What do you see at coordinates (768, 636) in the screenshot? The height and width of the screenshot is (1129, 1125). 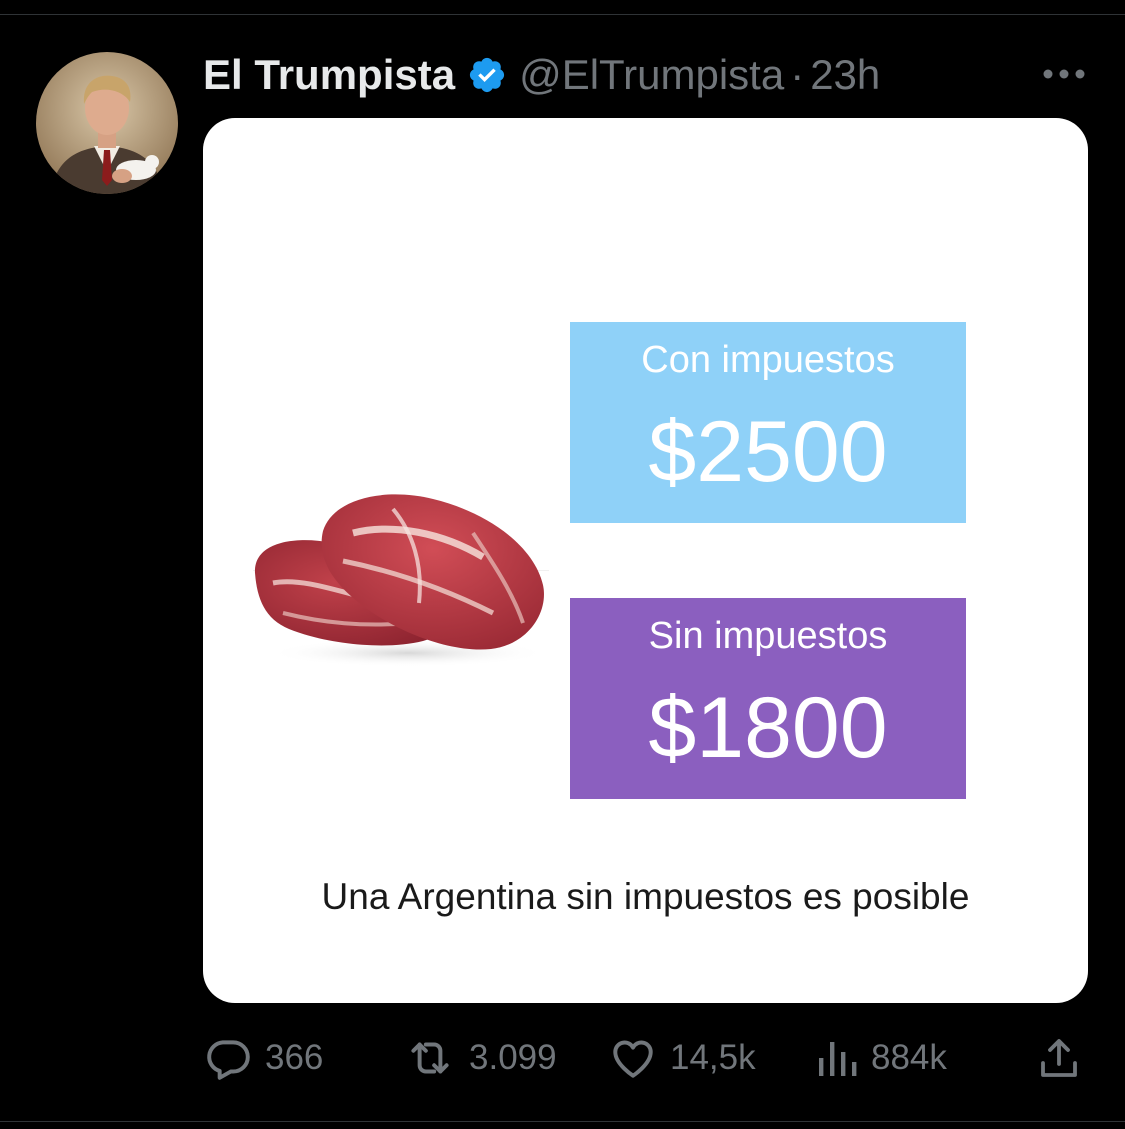 I see `without-tax-label: Sin impuestos` at bounding box center [768, 636].